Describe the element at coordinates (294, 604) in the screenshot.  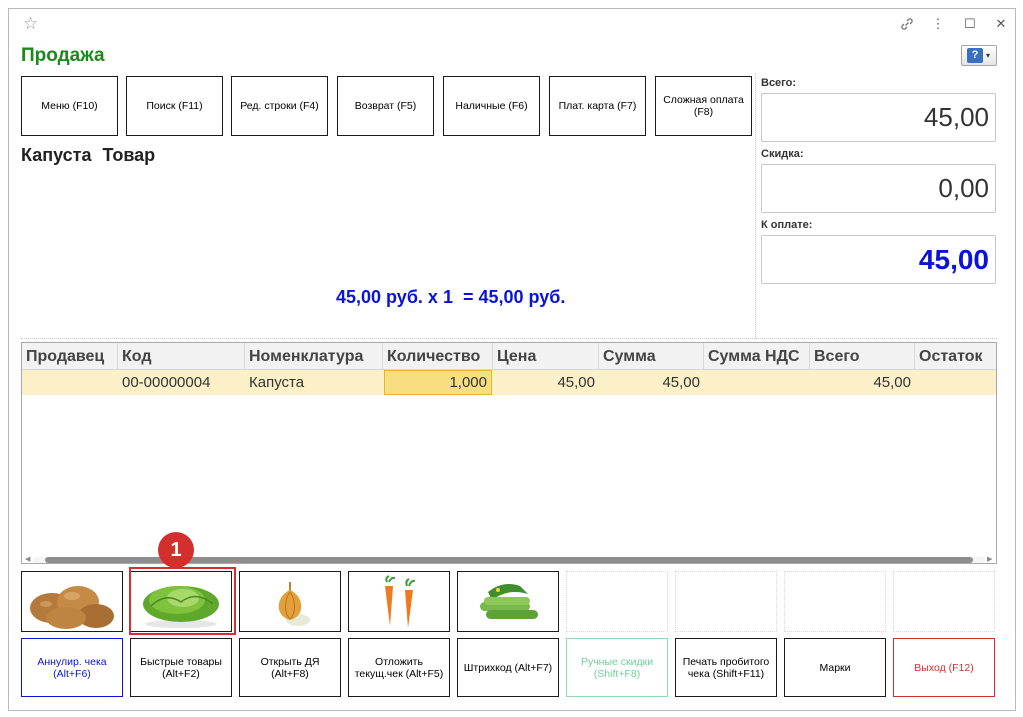
I see `onion-icon` at that location.